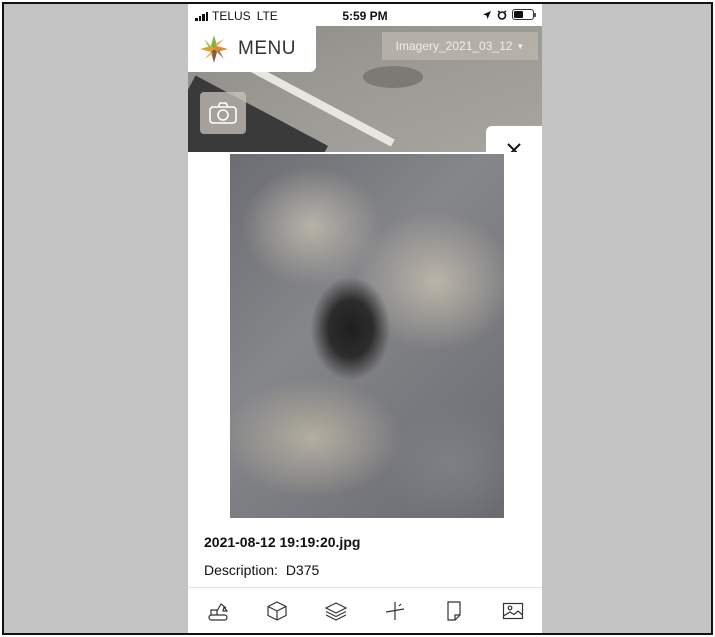 This screenshot has height=637, width=715. What do you see at coordinates (520, 46) in the screenshot?
I see `caret-down-icon: ▼` at bounding box center [520, 46].